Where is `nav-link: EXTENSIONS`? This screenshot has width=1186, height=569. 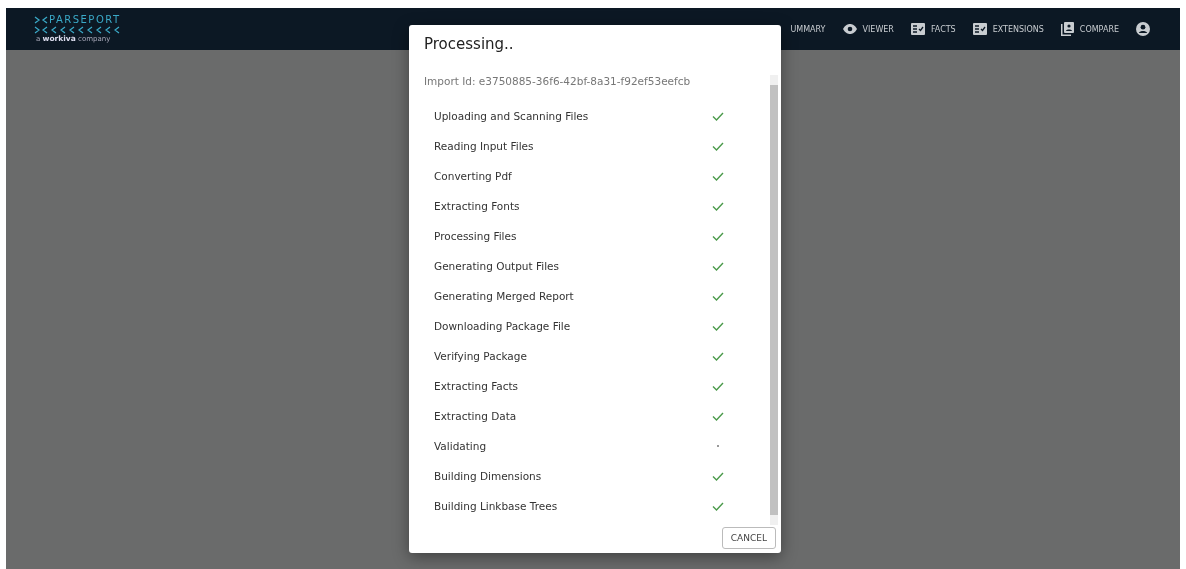 nav-link: EXTENSIONS is located at coordinates (1008, 29).